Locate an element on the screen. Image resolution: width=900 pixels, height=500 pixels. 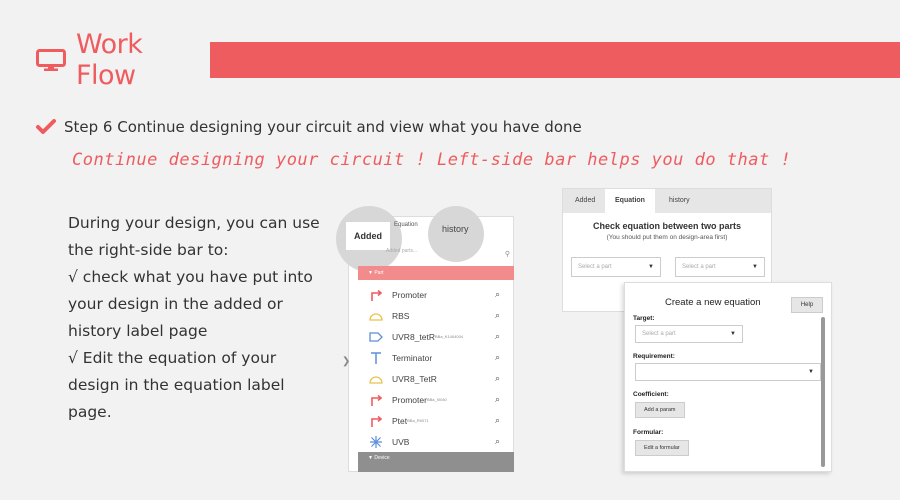
list-item: Ptet BBa_R0071 ⌕ is located at coordinates (436, 420).